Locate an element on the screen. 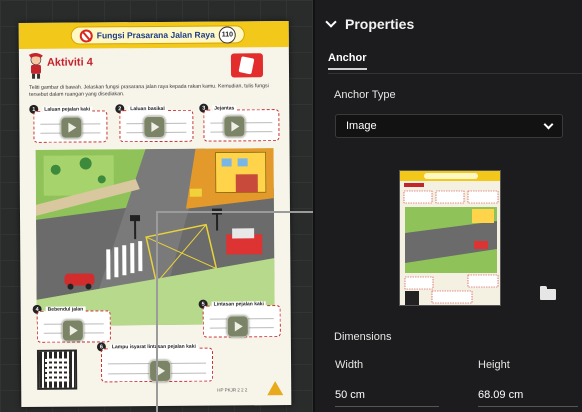  worksheet-footer-tag: HP PKJR 2 2 2 is located at coordinates (232, 390).